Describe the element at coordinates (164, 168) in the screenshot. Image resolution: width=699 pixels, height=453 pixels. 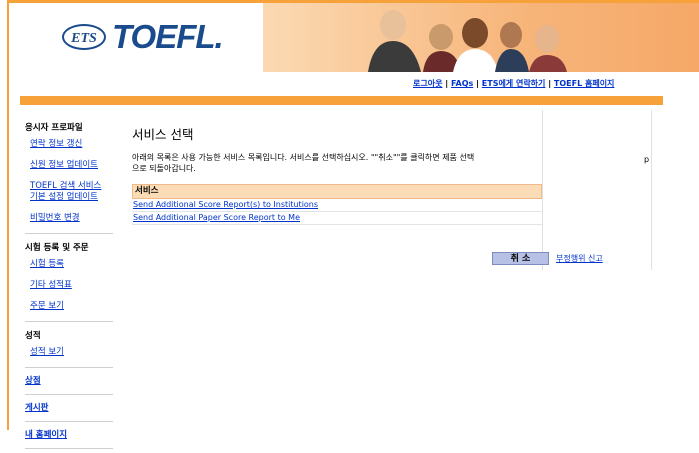
I see `description-line-2: 으로 되돌아갑니다.` at that location.